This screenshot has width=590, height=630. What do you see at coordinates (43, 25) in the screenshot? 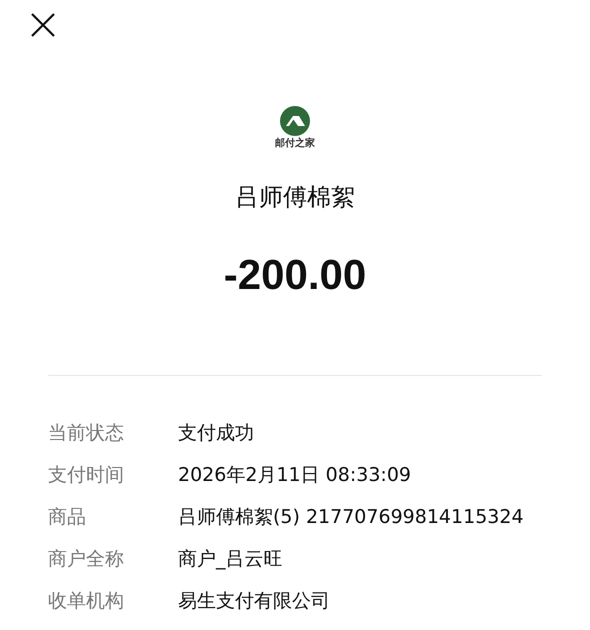
I see `close-icon` at bounding box center [43, 25].